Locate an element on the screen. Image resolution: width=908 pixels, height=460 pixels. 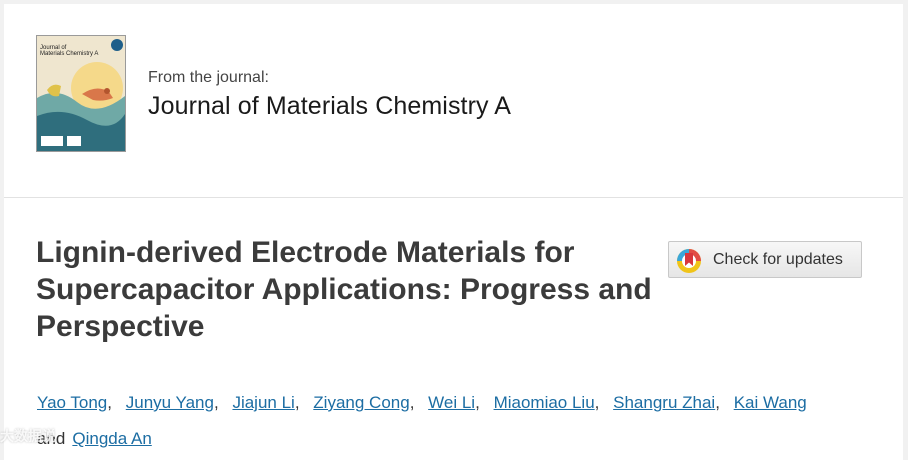
author-link-last: Qingda An is located at coordinates (111, 438).